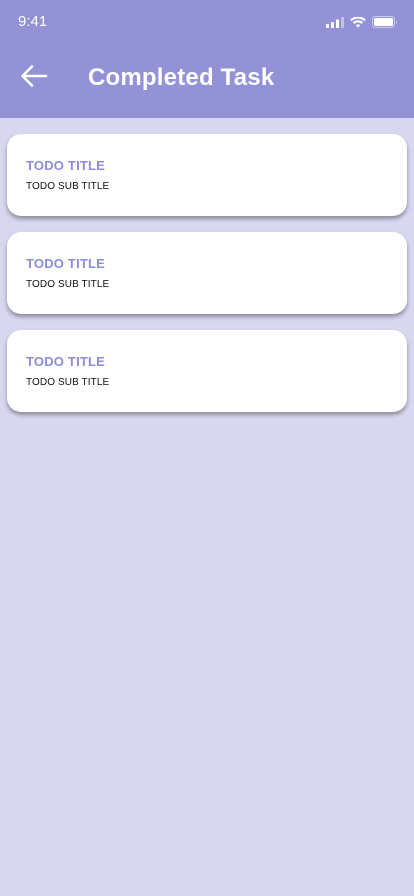 The image size is (414, 896). I want to click on page-title: Completed Task, so click(181, 77).